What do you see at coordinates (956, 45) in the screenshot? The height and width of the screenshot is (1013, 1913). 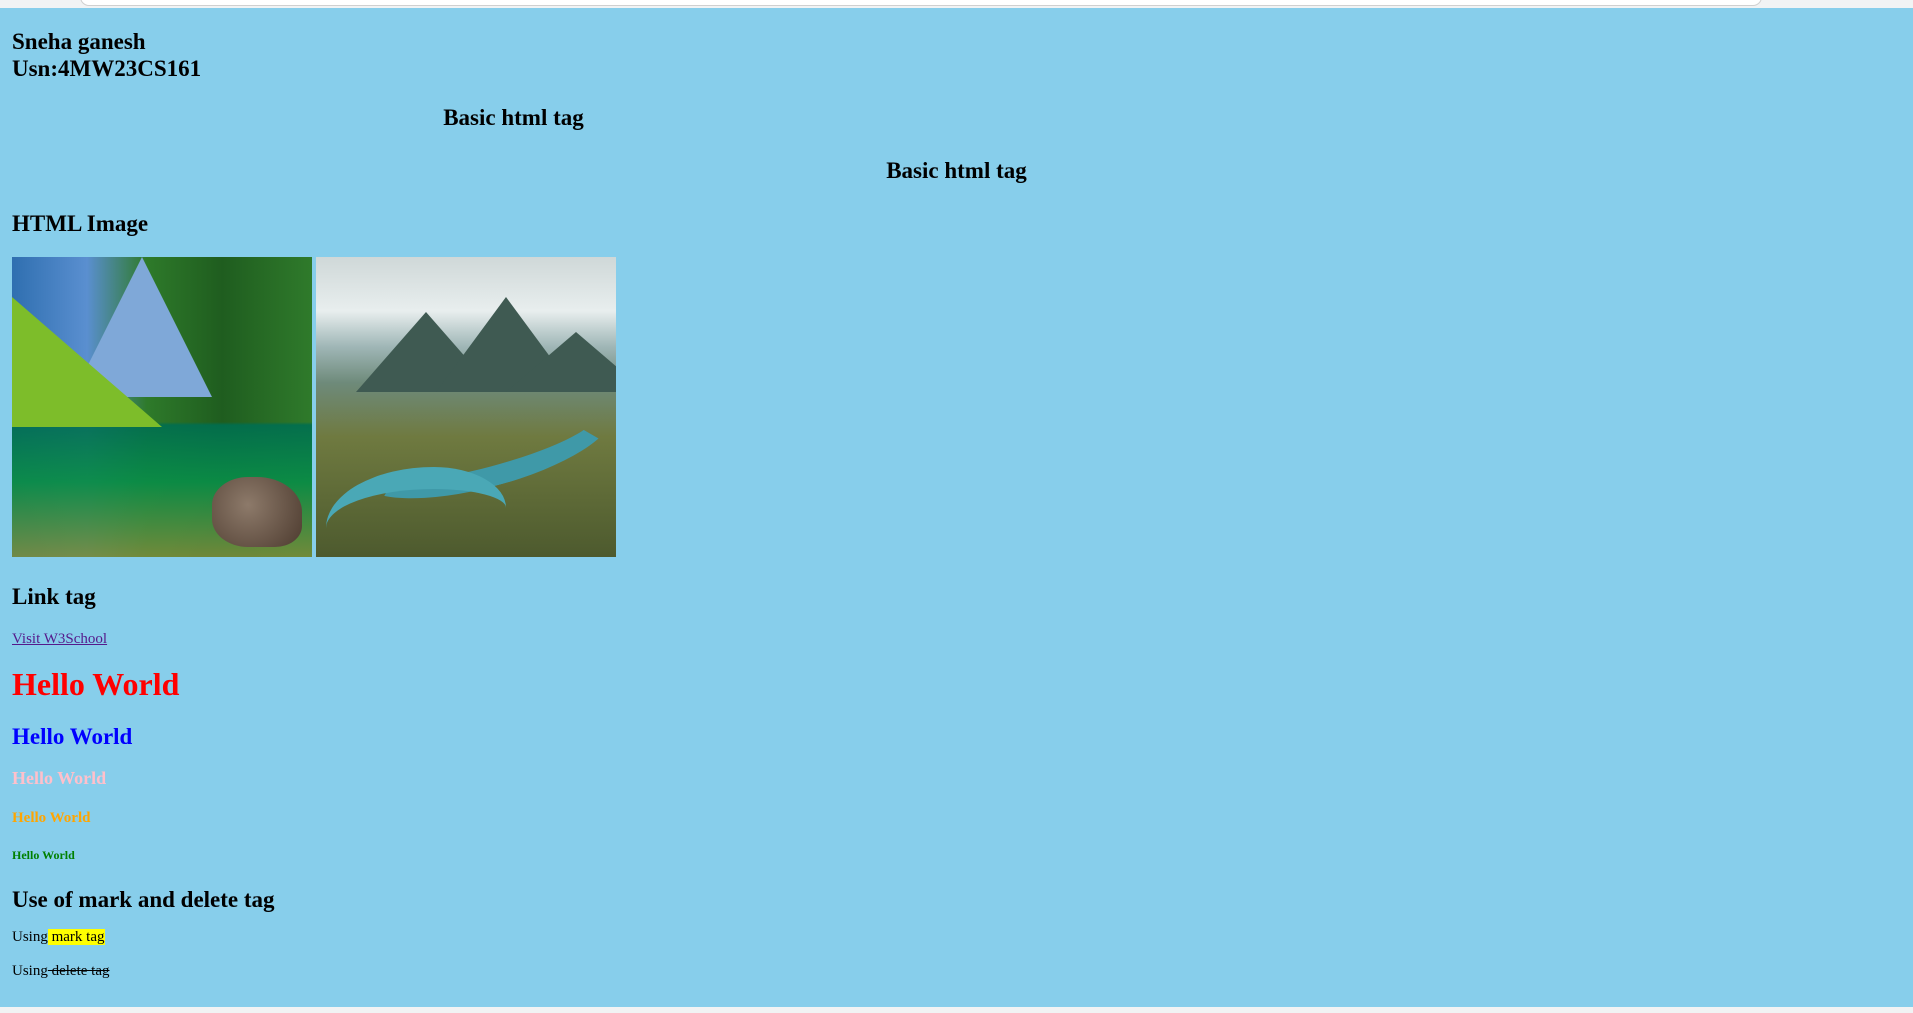 I see `header-block: Sneha ganesh Usn:4MW23CS161` at bounding box center [956, 45].